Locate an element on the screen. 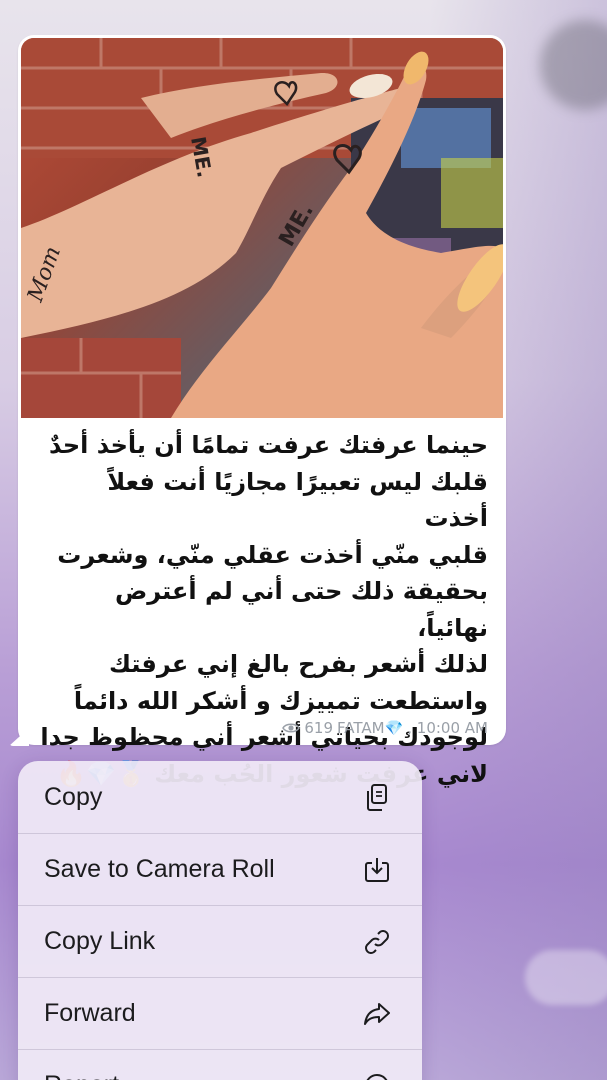  author-signature: FATAM💎 is located at coordinates (370, 728).